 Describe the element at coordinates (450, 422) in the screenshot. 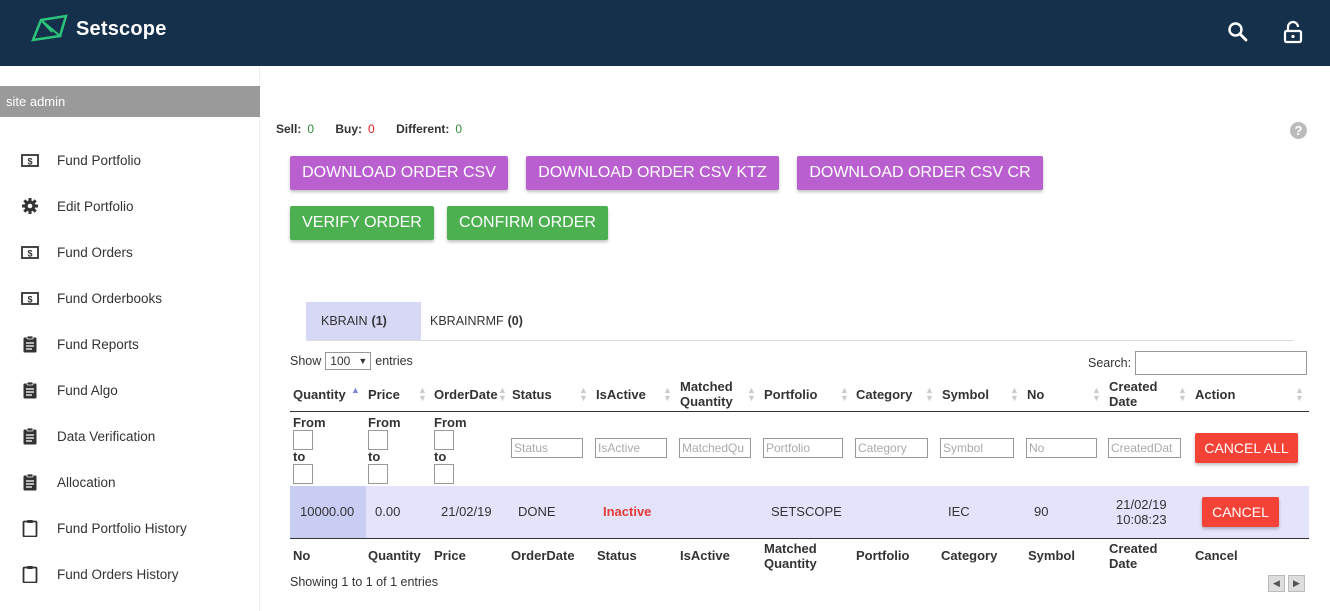

I see `orderdate-from-label: From` at that location.